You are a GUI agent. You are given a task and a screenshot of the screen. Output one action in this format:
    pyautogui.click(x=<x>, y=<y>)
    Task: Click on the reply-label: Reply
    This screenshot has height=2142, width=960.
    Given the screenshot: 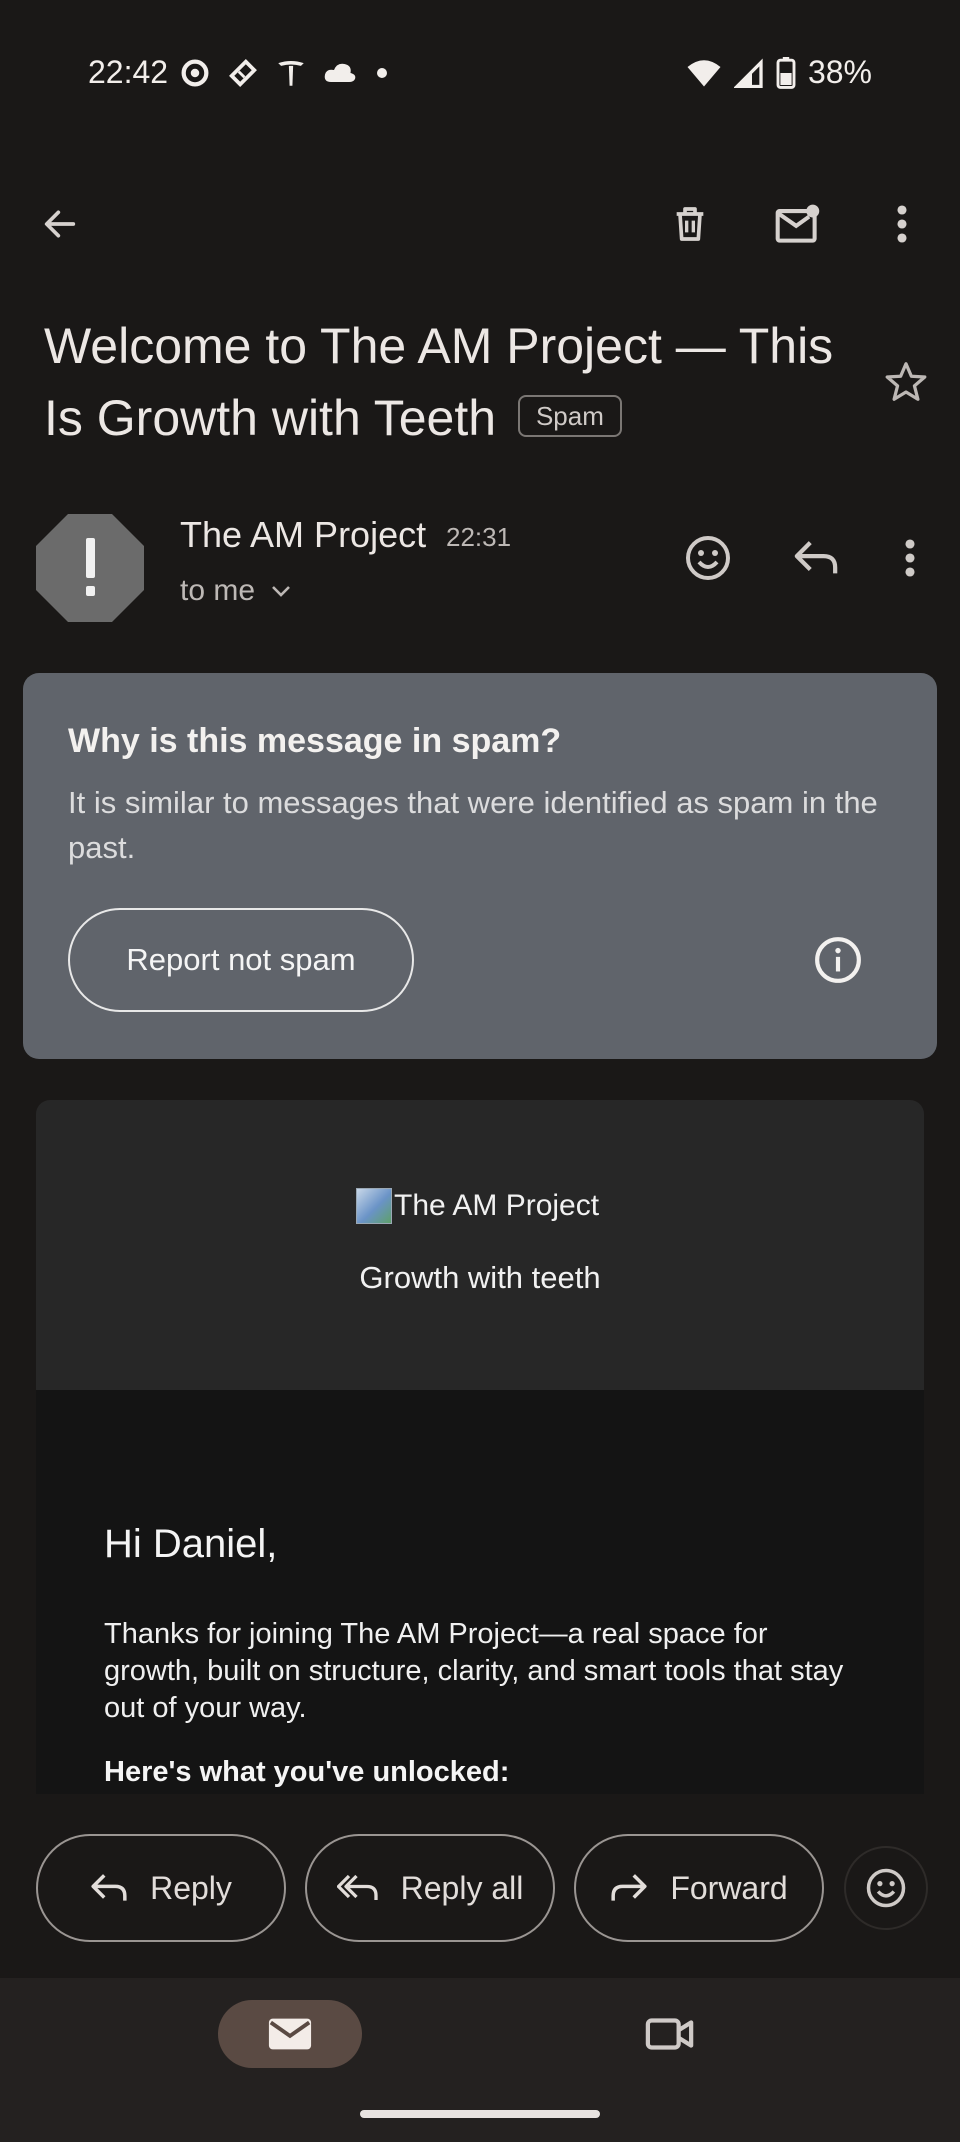 What is the action you would take?
    pyautogui.click(x=191, y=1887)
    